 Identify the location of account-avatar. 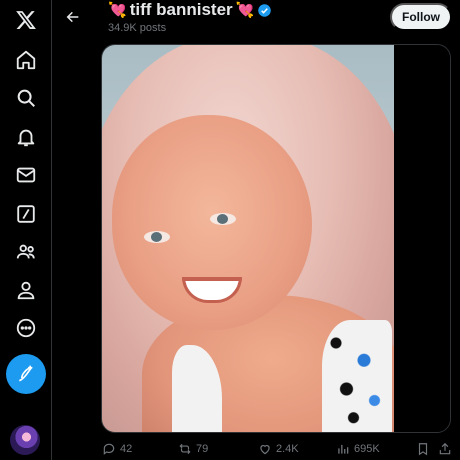
(25, 440).